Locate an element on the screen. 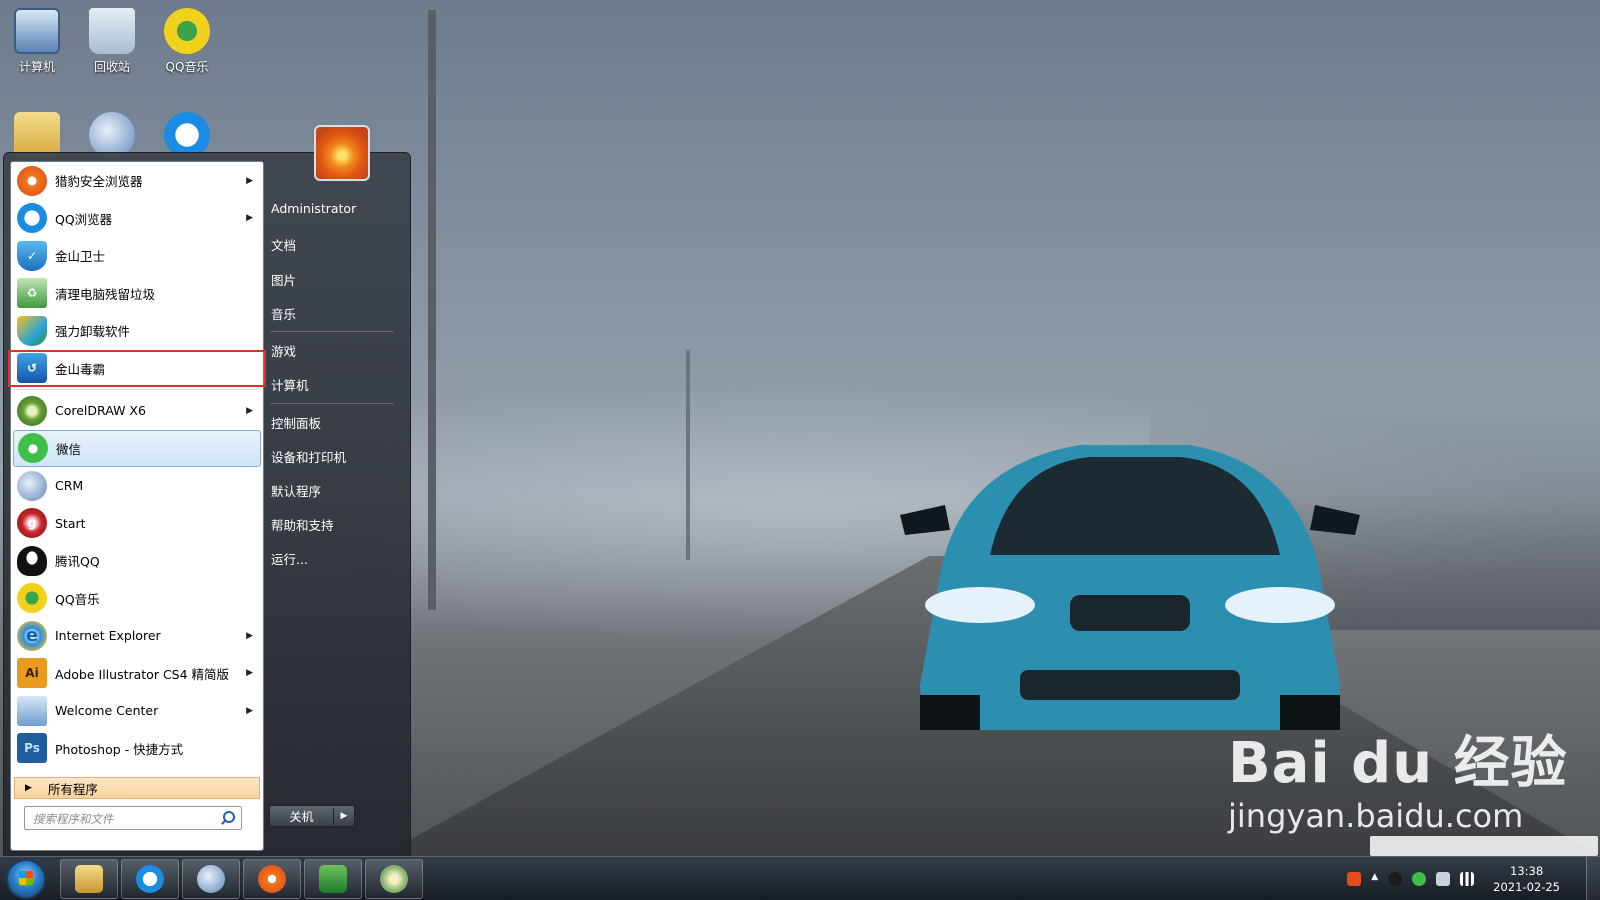 This screenshot has width=1600, height=900. illustrator-icon: Ai is located at coordinates (32, 673).